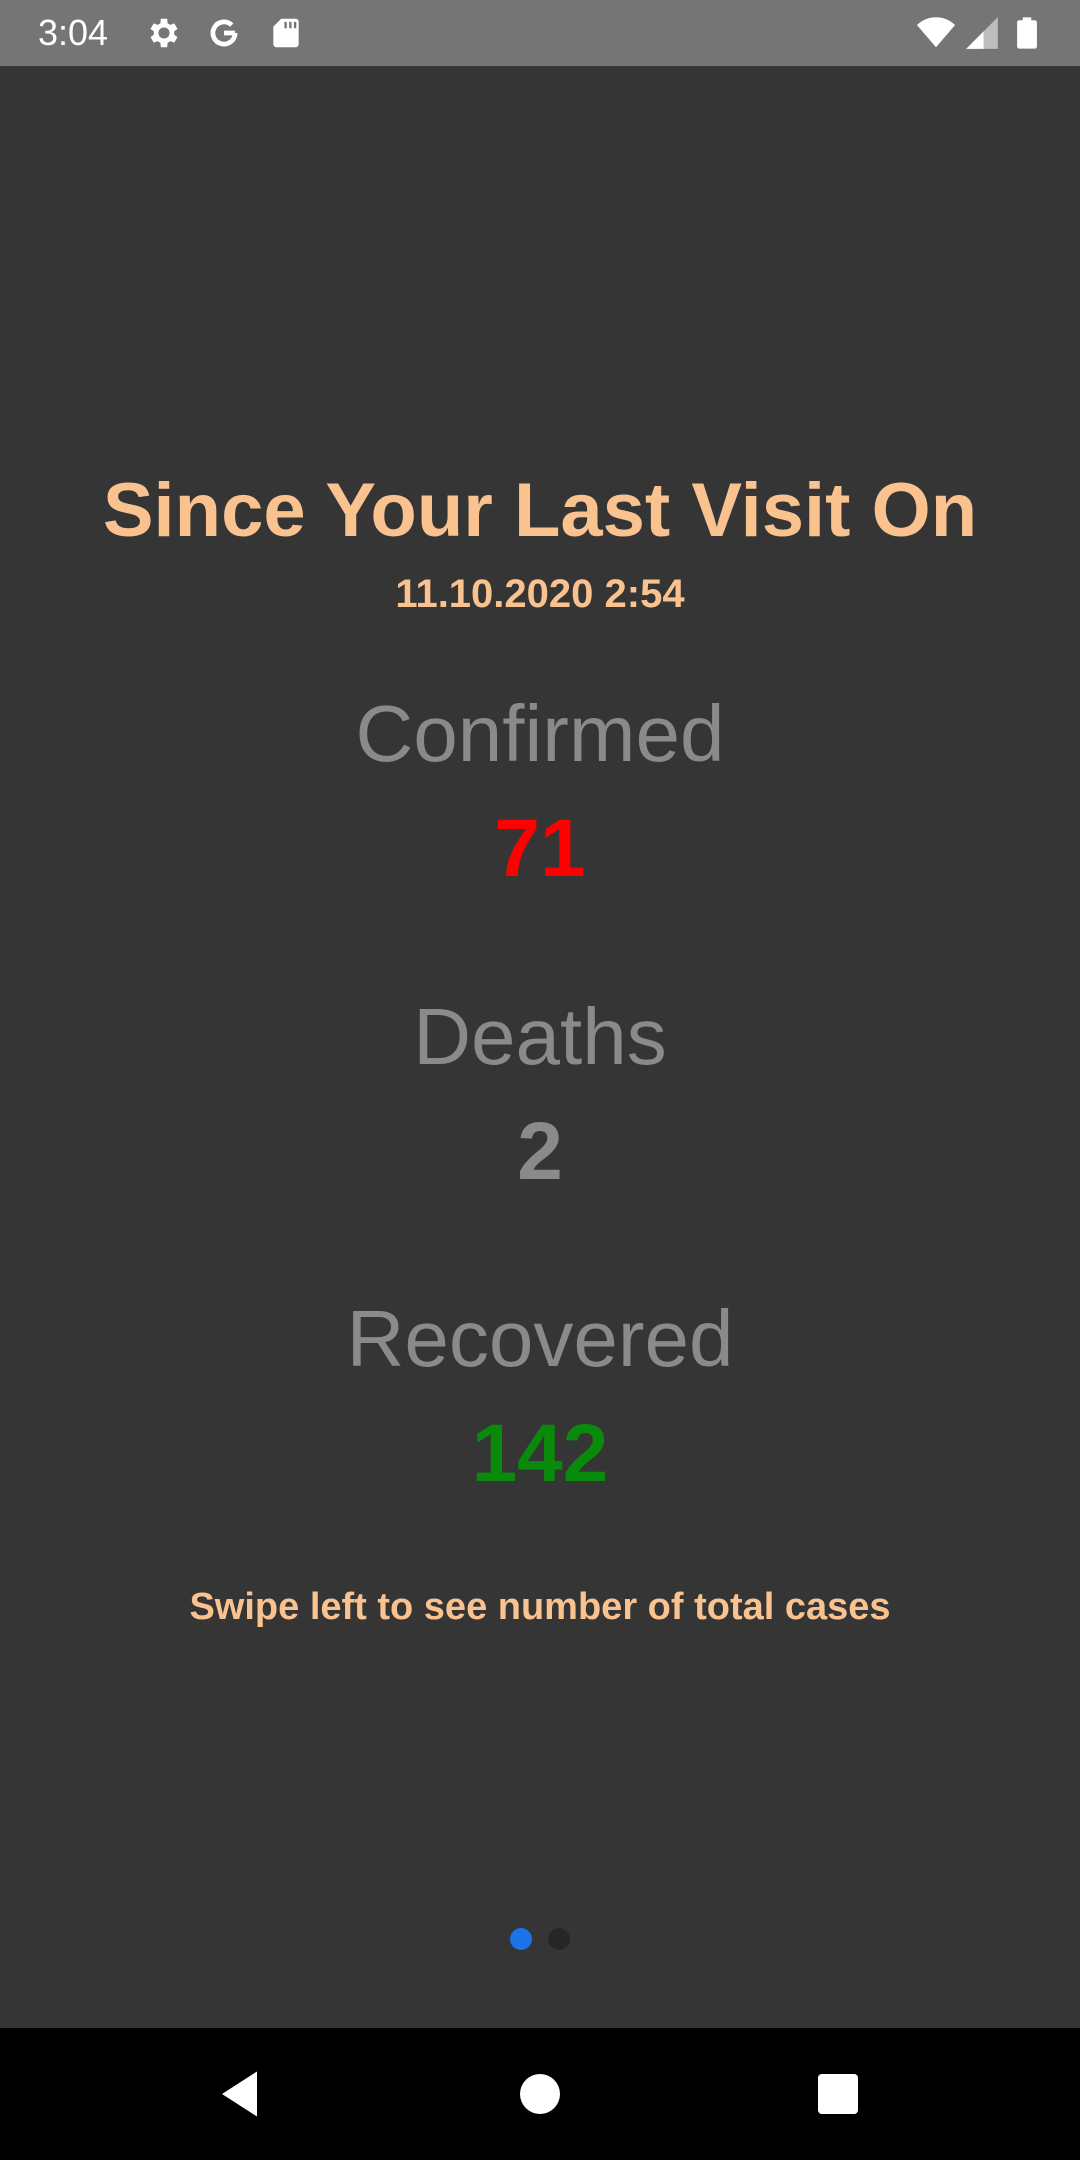  I want to click on sd-card-icon, so click(286, 33).